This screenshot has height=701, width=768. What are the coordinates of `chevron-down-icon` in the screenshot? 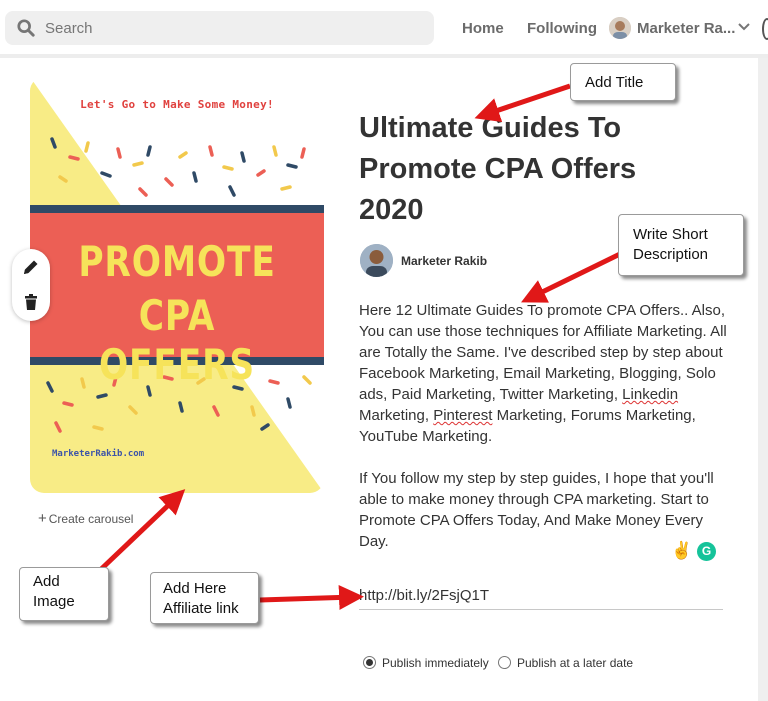 It's located at (744, 27).